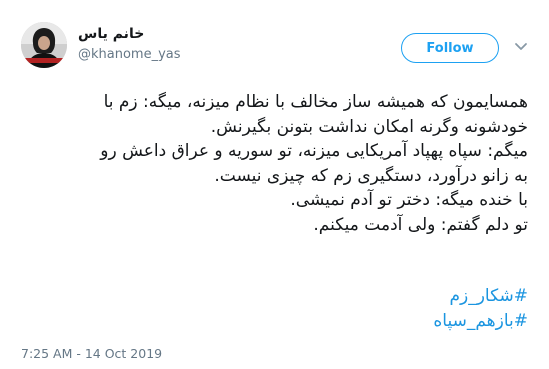 The width and height of the screenshot is (549, 369). I want to click on display-name: خانم یاس, so click(111, 34).